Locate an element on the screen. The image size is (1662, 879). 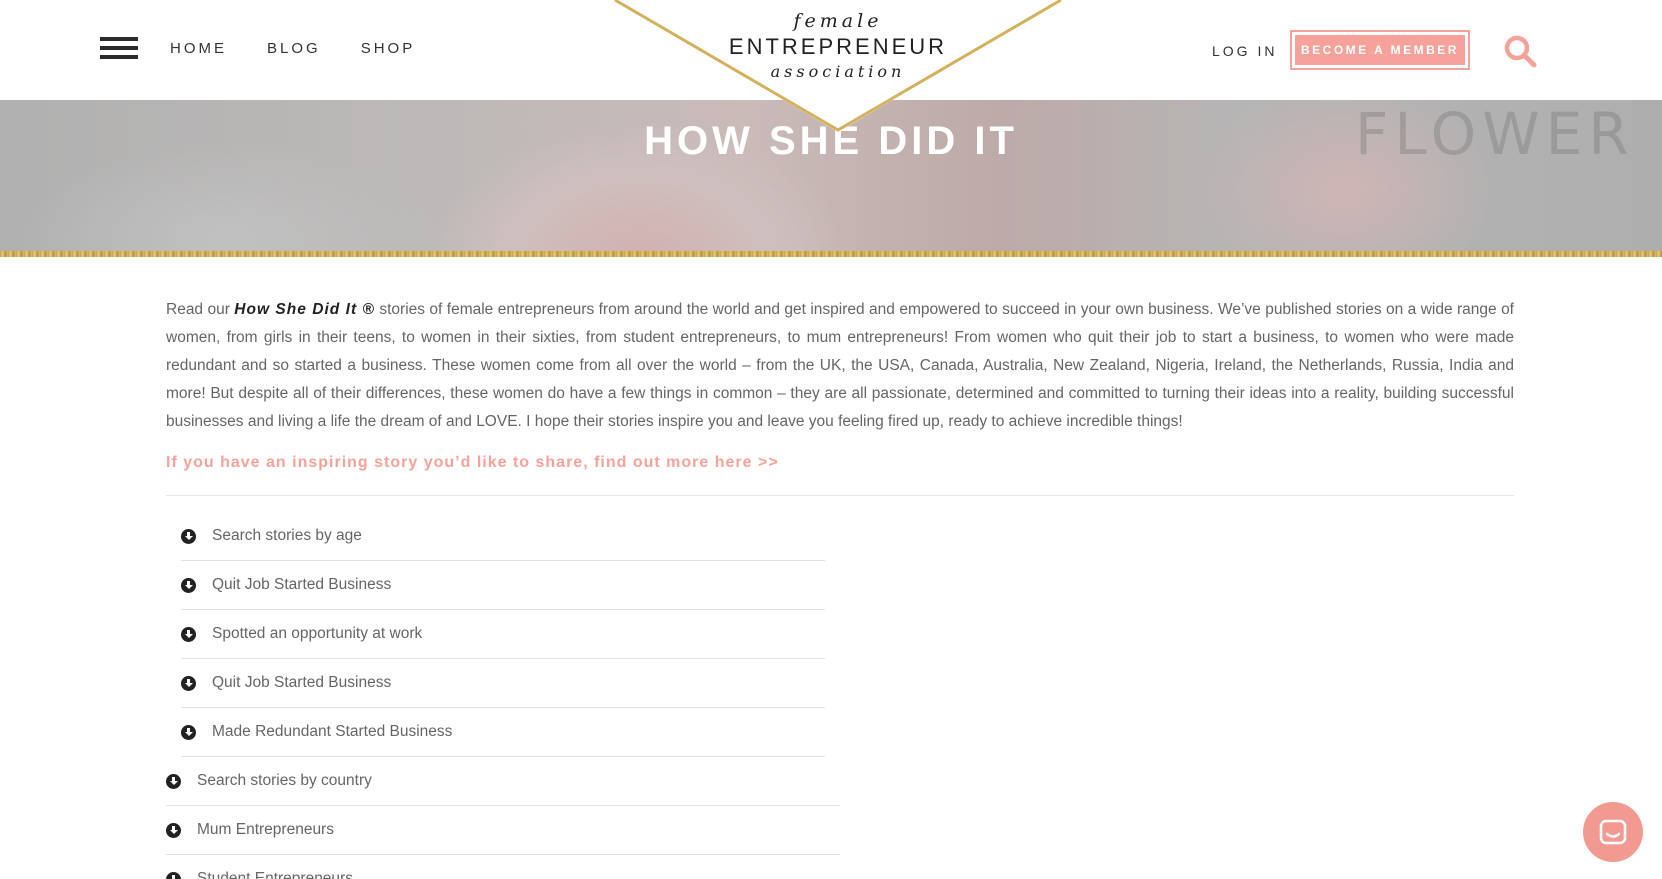
site-logo: female ENTREPRENEUR association is located at coordinates (838, 67).